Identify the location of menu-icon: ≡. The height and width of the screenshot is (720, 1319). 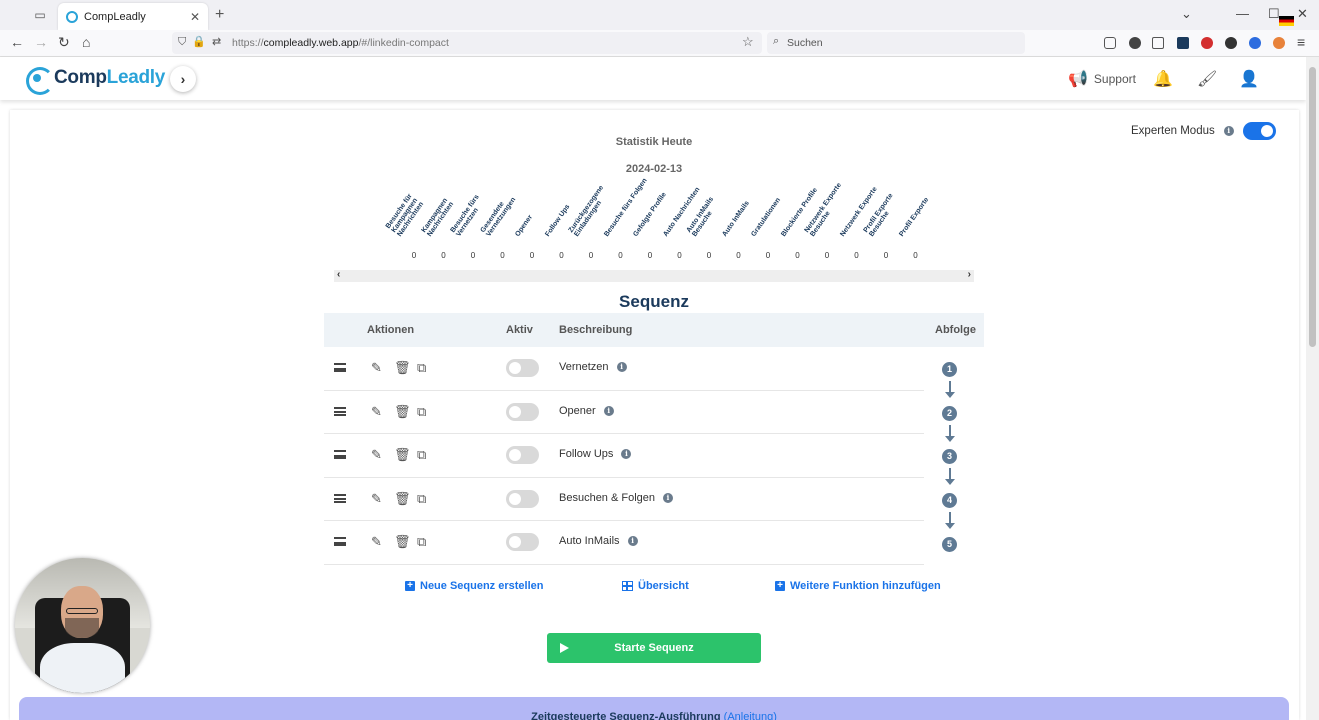
(1301, 42).